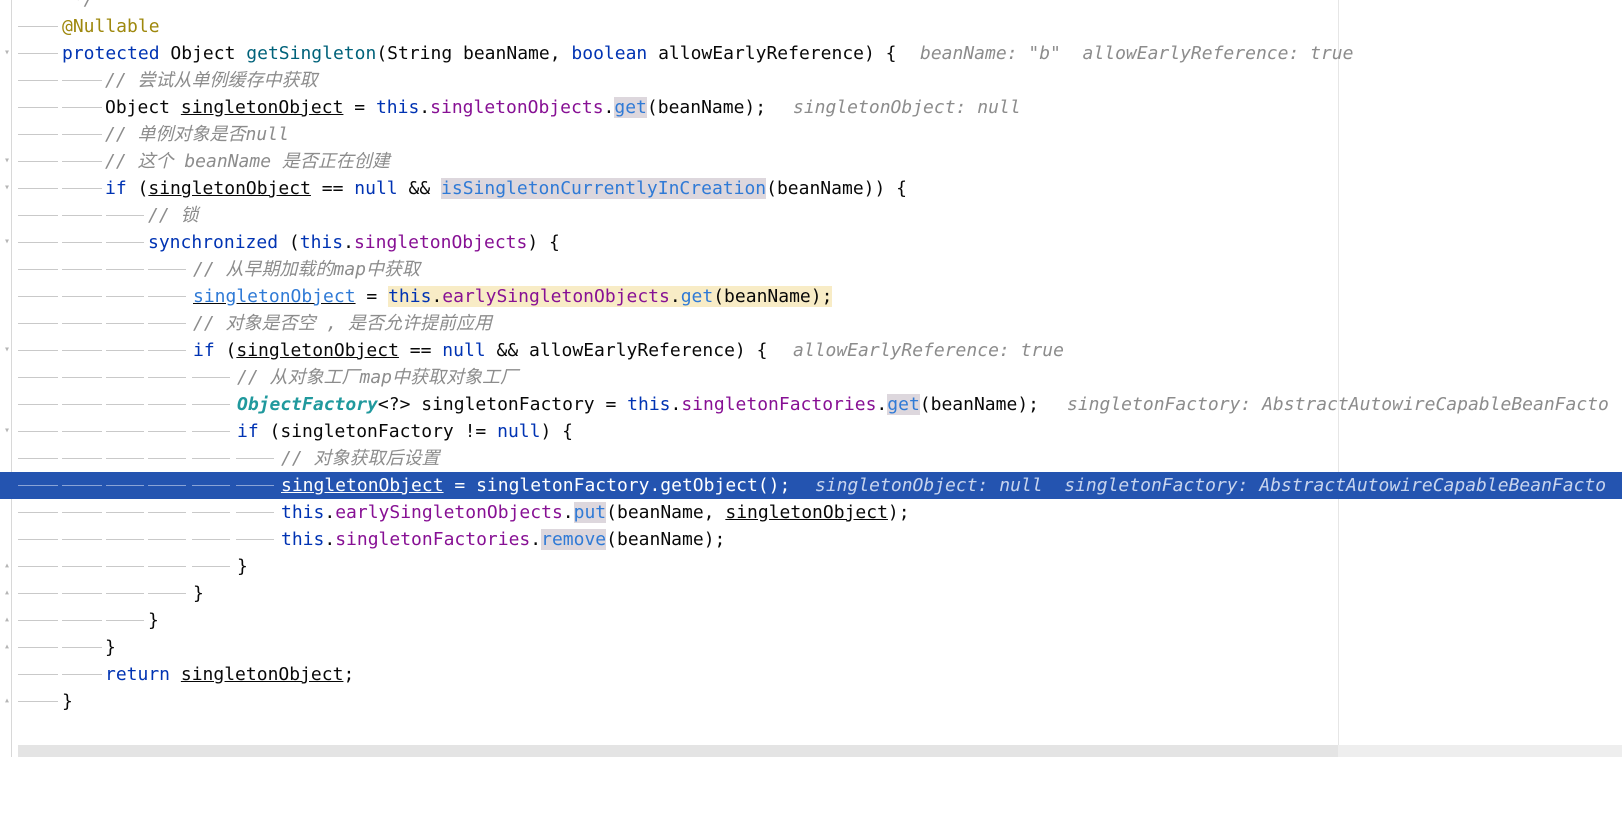 The image size is (1622, 823). What do you see at coordinates (811, 458) in the screenshot?
I see `code-line: // 对象获取后设置` at bounding box center [811, 458].